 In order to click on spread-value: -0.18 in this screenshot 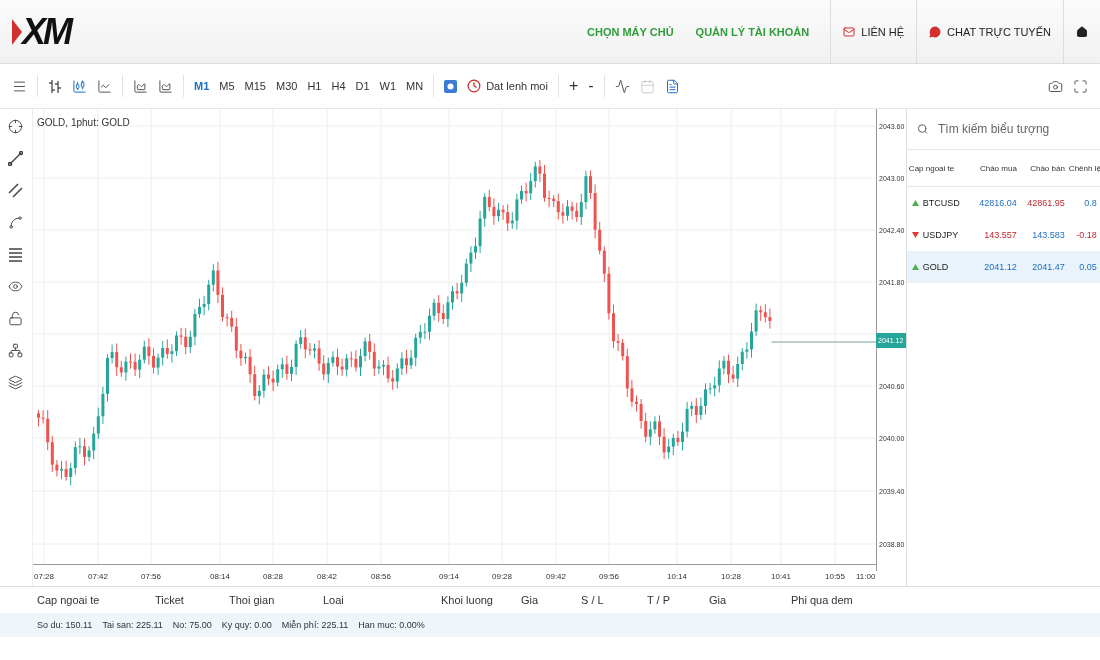, I will do `click(1086, 235)`.